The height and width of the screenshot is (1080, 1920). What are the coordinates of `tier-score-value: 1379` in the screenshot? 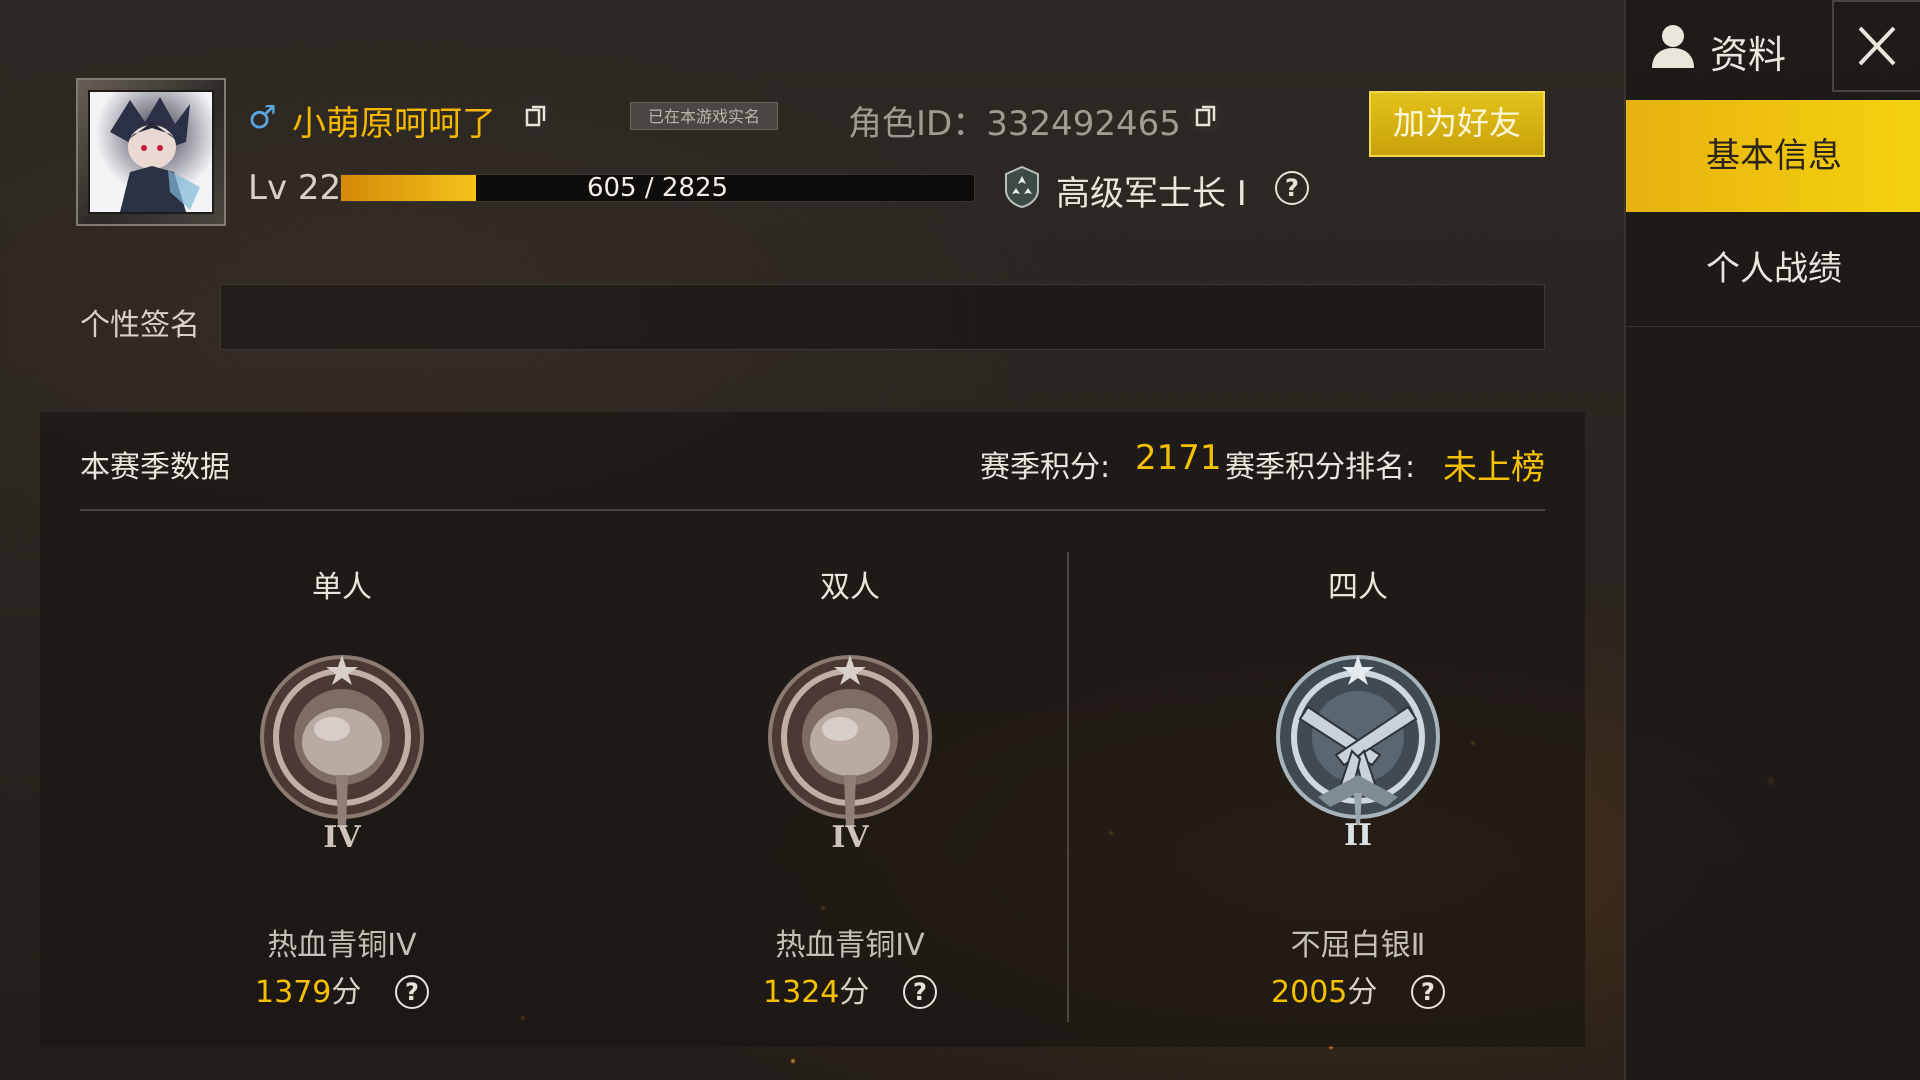 It's located at (293, 992).